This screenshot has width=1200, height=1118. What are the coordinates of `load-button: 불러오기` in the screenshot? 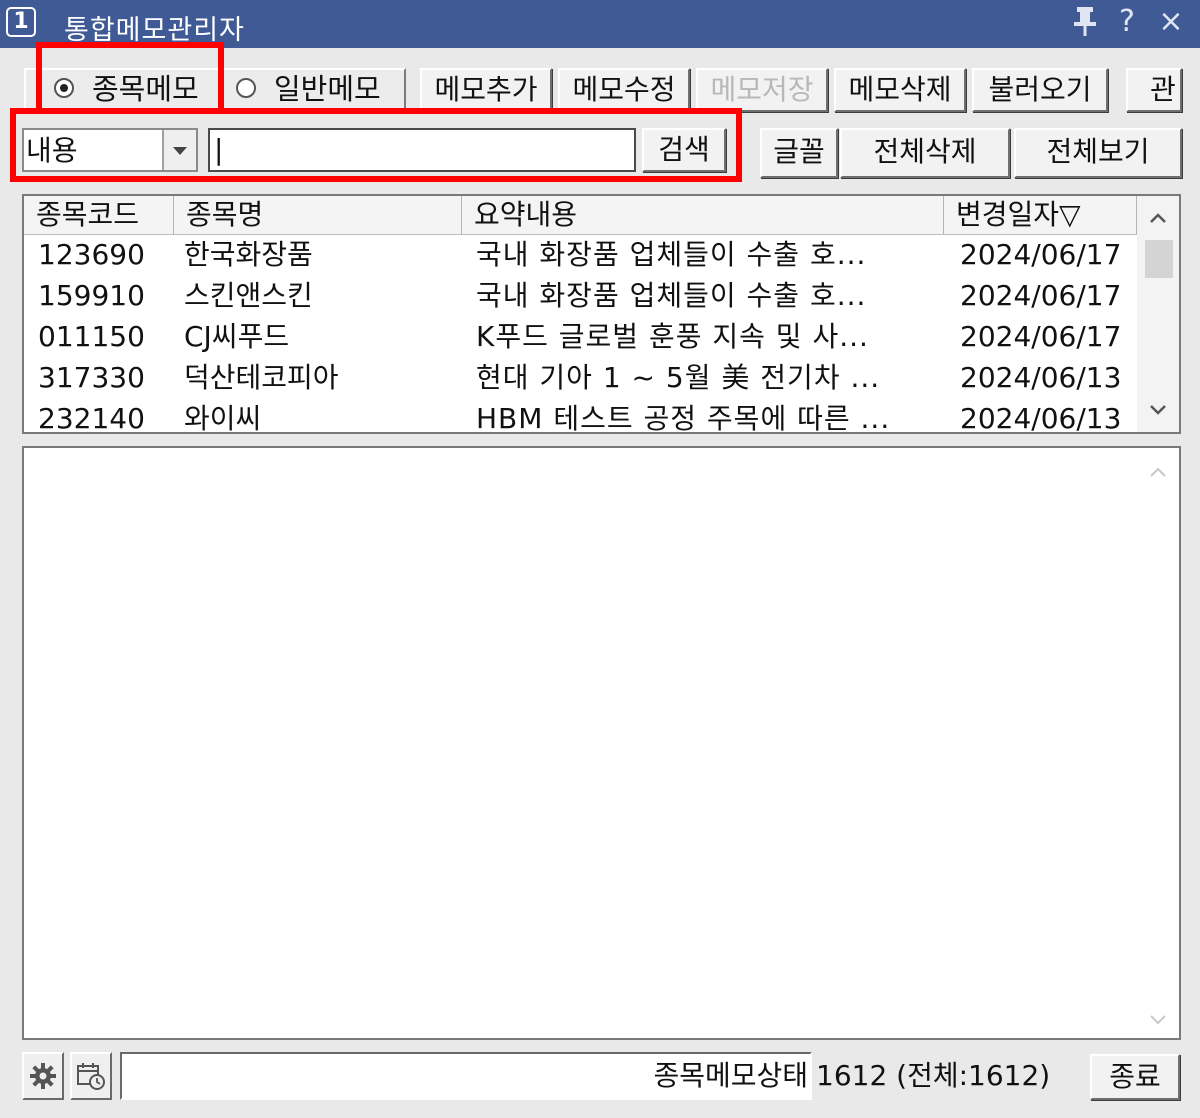 It's located at (1040, 90).